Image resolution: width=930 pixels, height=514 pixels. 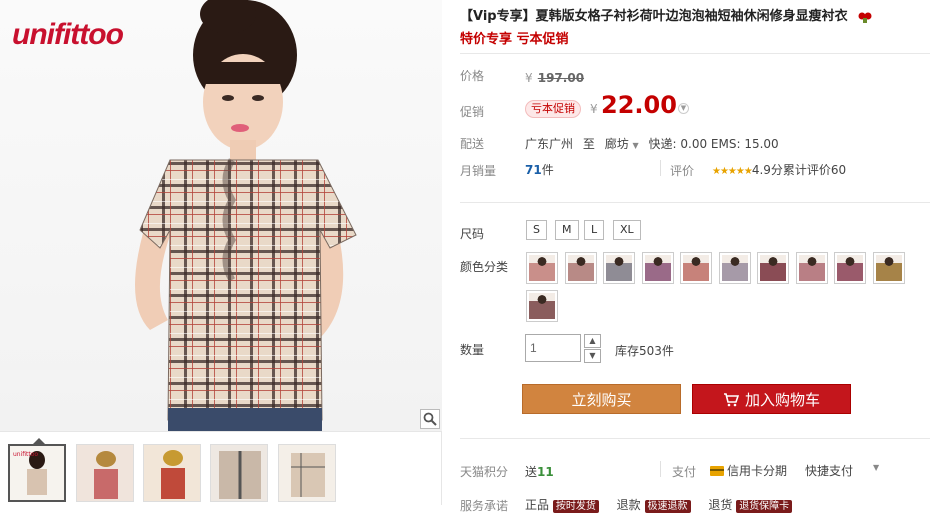 What do you see at coordinates (779, 169) in the screenshot?
I see `rating-block: ★★★★★4.9分累计评价60` at bounding box center [779, 169].